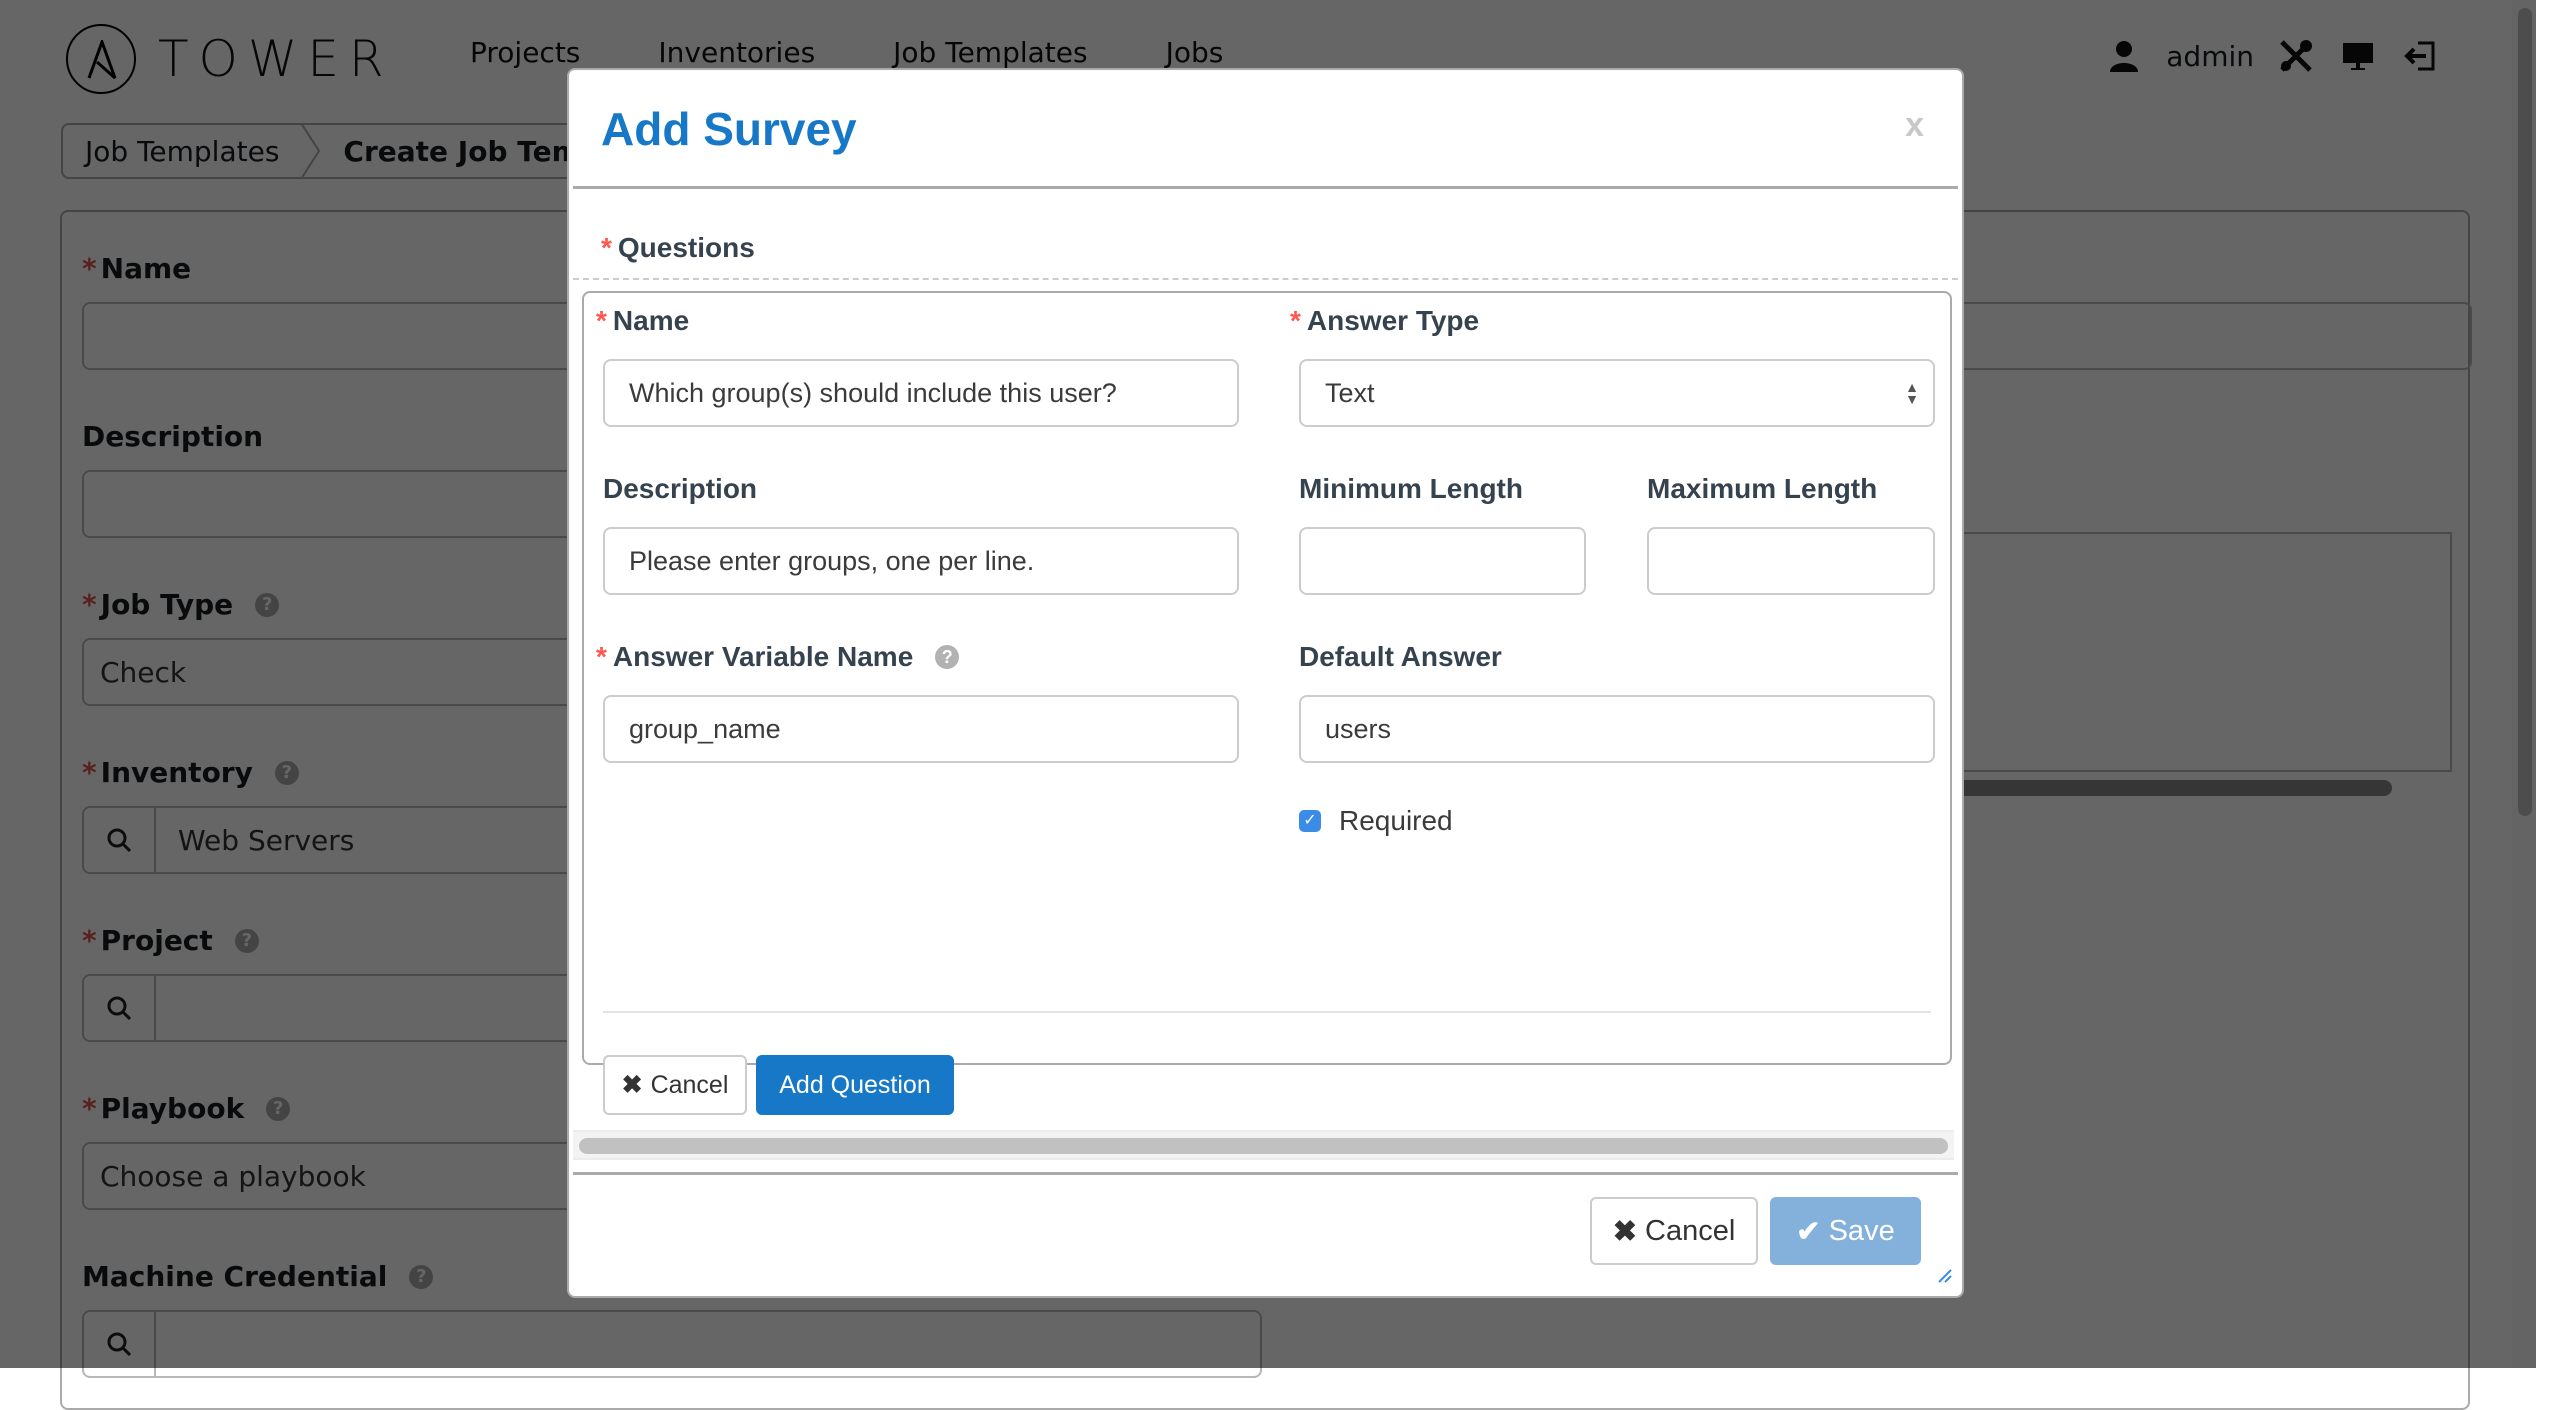 The width and height of the screenshot is (2560, 1410). I want to click on required-checkbox: ✓ Required, so click(1376, 821).